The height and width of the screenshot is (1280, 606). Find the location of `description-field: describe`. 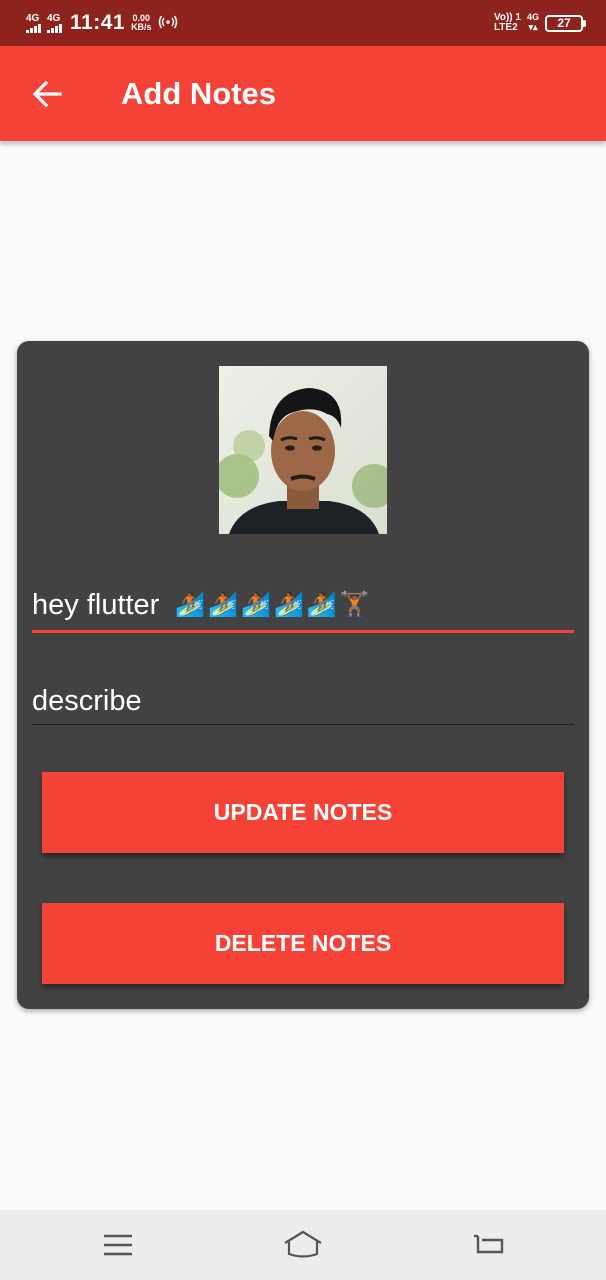

description-field: describe is located at coordinates (303, 702).